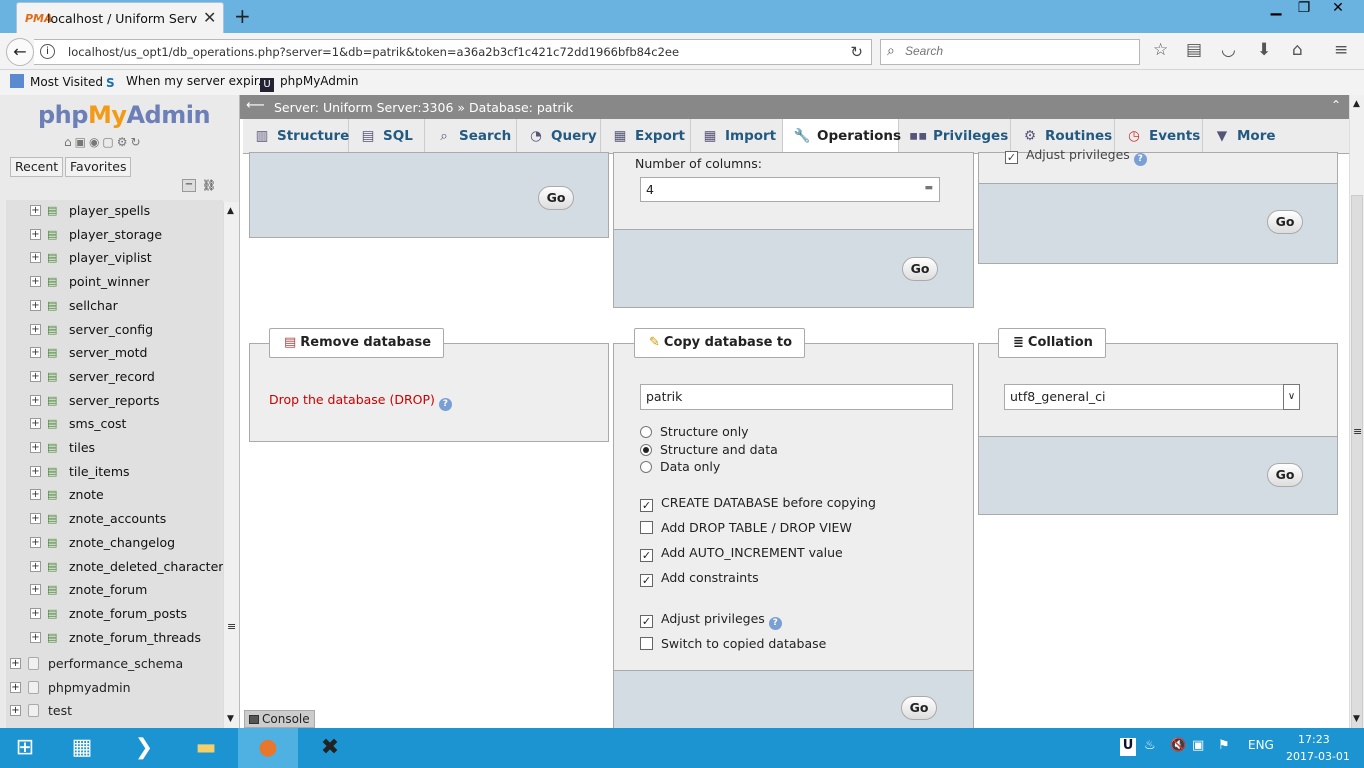 The width and height of the screenshot is (1364, 768). Describe the element at coordinates (296, 136) in the screenshot. I see `tab-structure: ▥ Structure` at that location.